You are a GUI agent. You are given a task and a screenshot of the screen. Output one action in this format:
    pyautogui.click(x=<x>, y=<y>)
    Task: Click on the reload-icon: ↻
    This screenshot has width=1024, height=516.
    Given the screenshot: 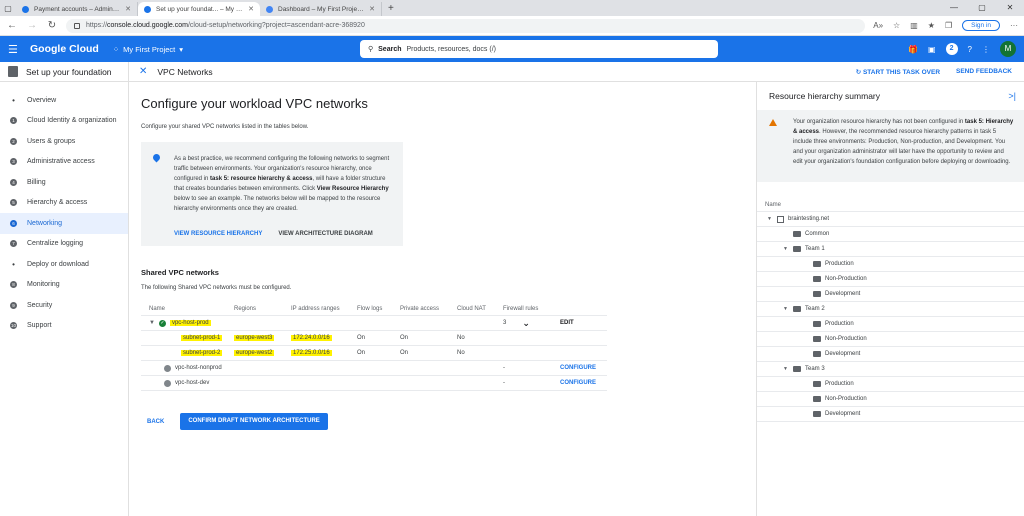 What is the action you would take?
    pyautogui.click(x=52, y=25)
    